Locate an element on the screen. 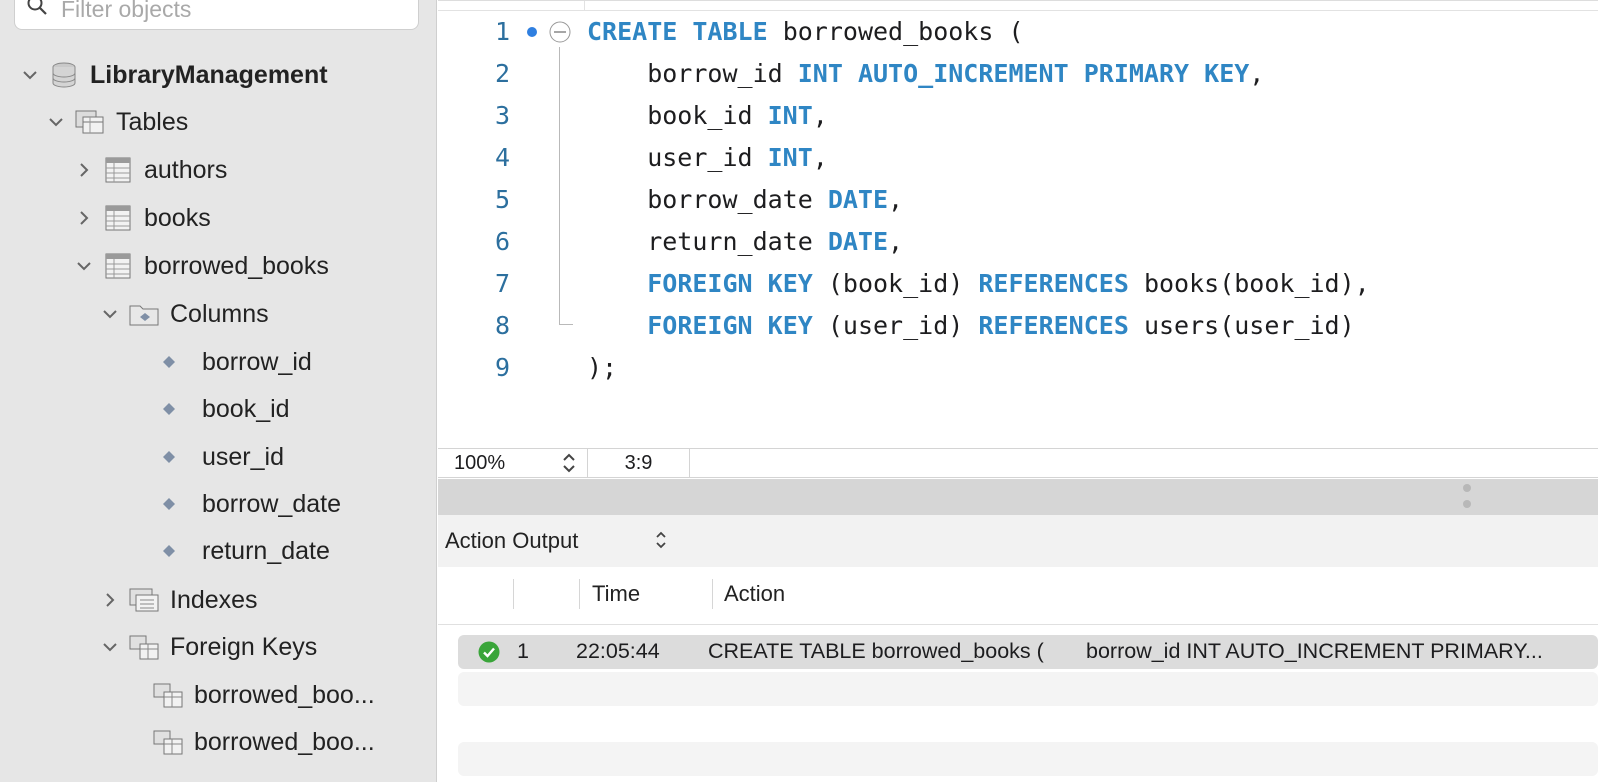 The width and height of the screenshot is (1598, 782). tree-item-column: user_id is located at coordinates (222, 457).